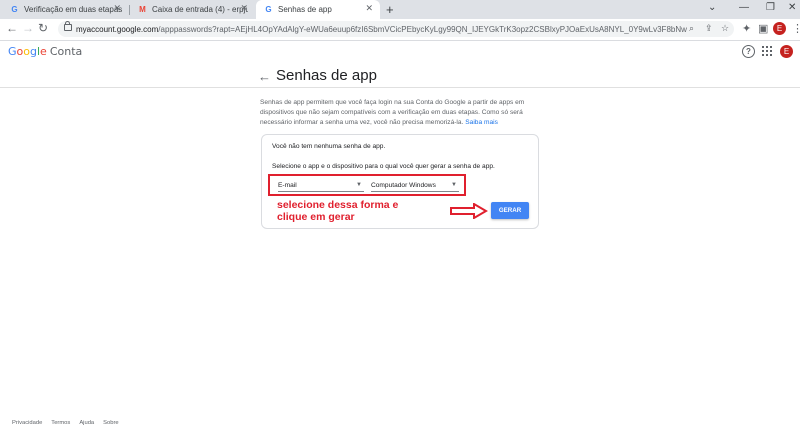 The height and width of the screenshot is (432, 800). I want to click on footer-links: Privacidade Termos Ajuda Sobre, so click(65, 423).